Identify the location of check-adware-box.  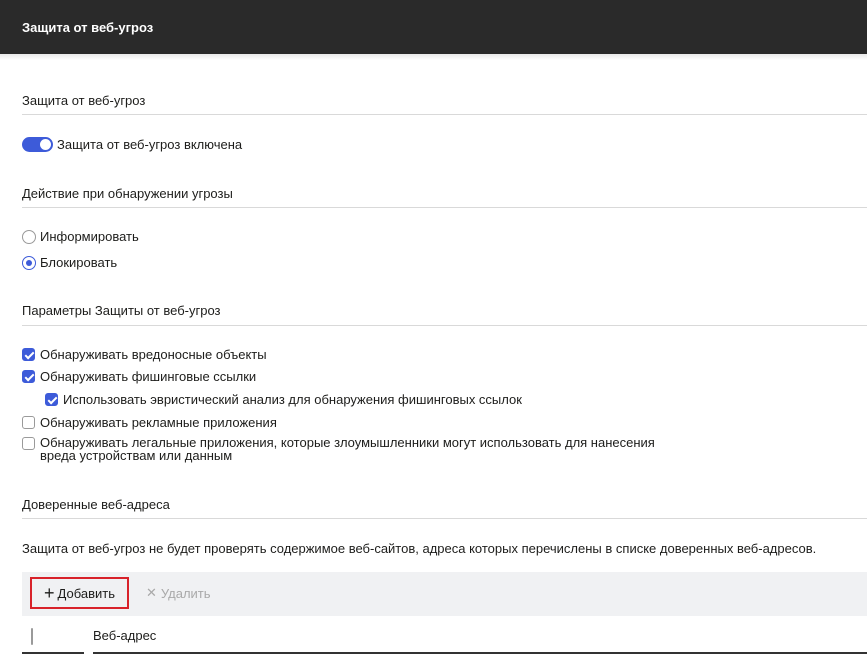
(28, 422).